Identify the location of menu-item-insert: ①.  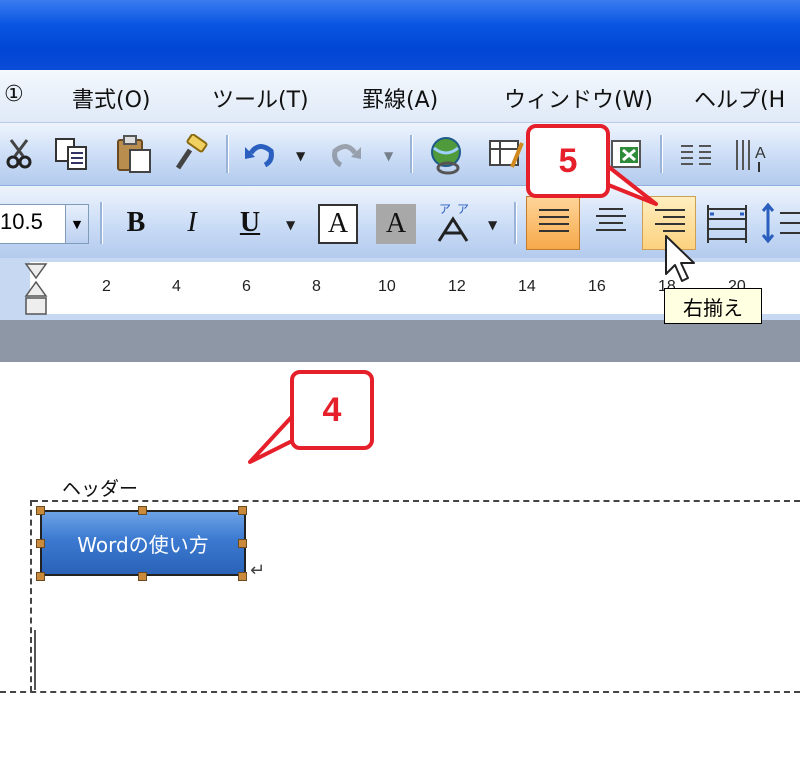
(14, 94).